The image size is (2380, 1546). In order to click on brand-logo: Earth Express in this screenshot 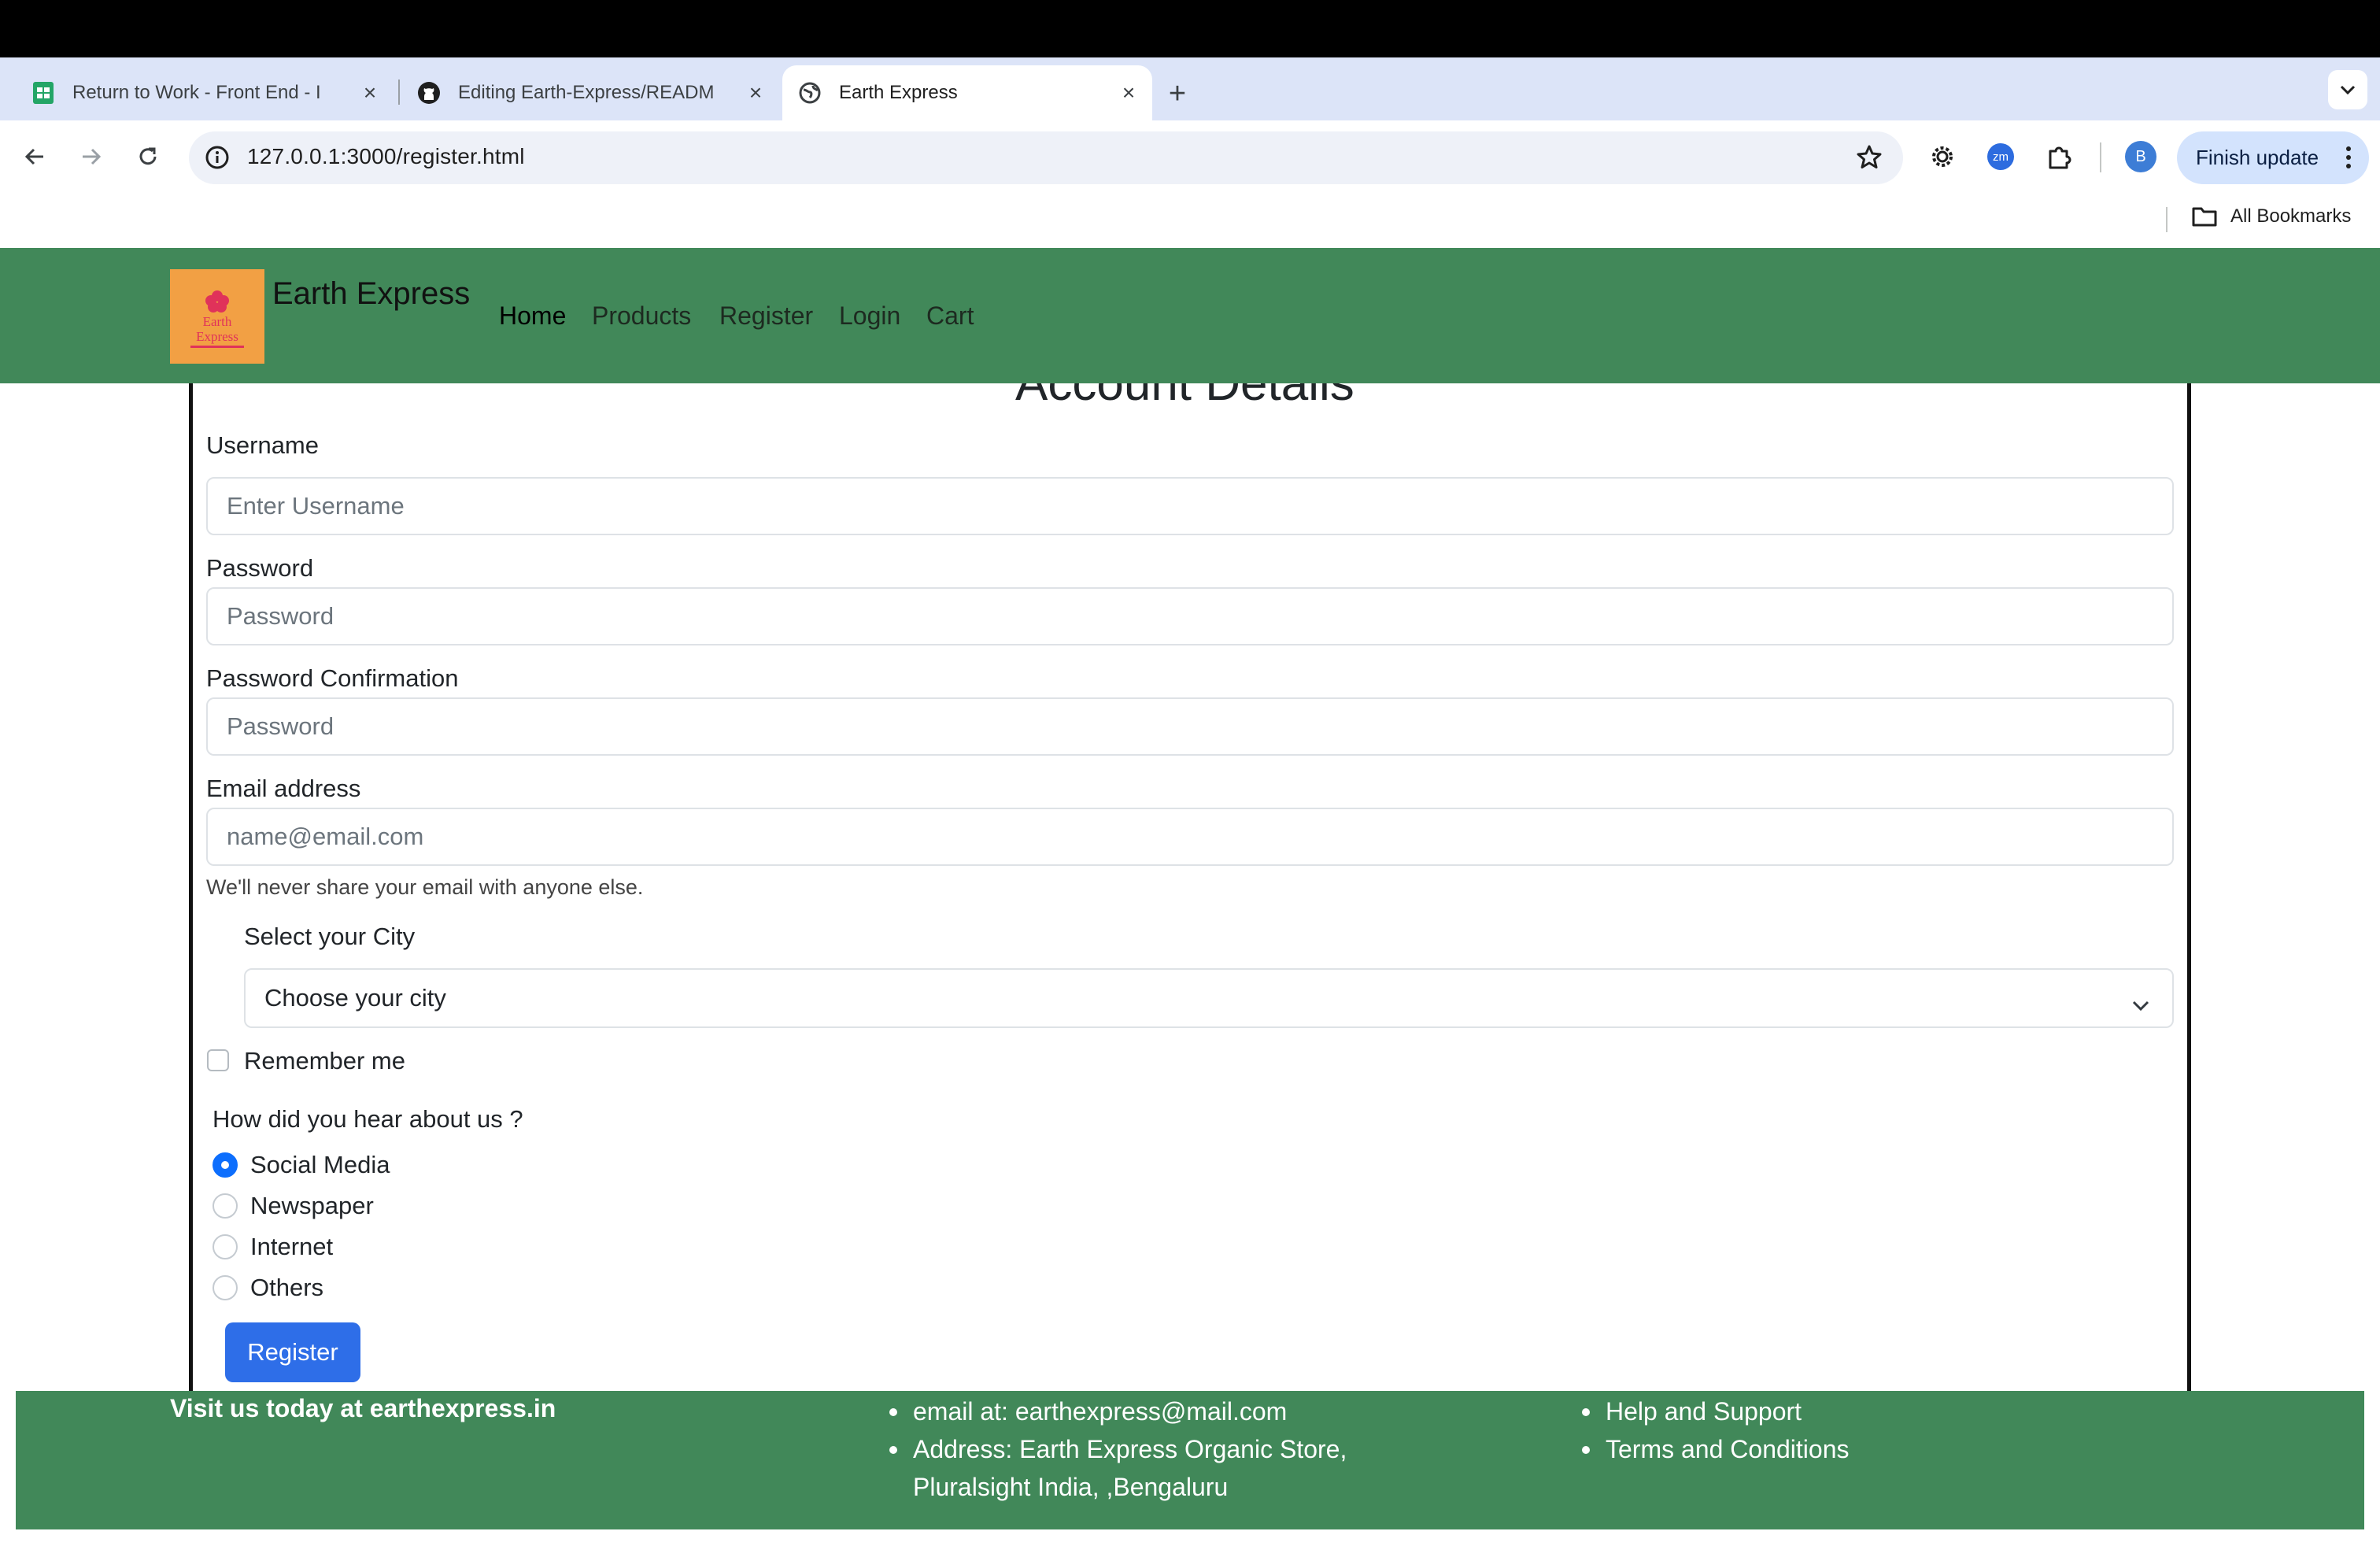, I will do `click(217, 316)`.